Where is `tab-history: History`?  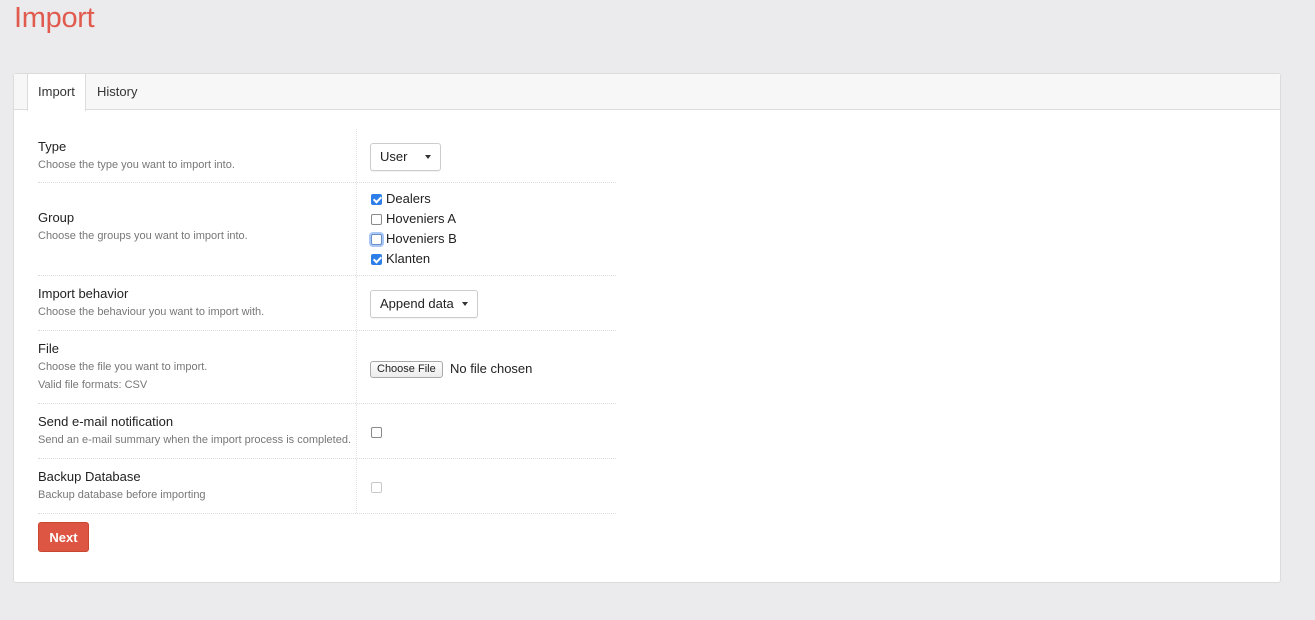
tab-history: History is located at coordinates (117, 92).